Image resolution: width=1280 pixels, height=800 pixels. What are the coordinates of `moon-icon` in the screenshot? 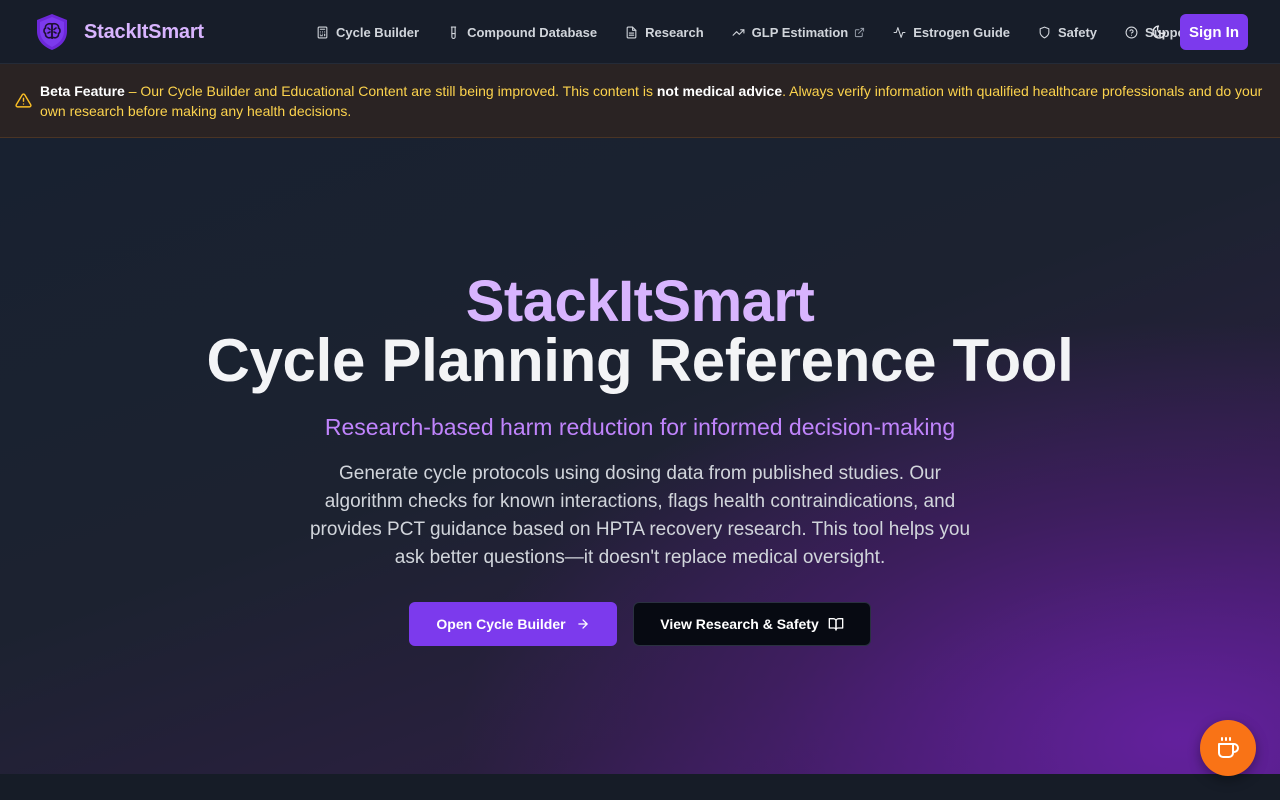 It's located at (1159, 32).